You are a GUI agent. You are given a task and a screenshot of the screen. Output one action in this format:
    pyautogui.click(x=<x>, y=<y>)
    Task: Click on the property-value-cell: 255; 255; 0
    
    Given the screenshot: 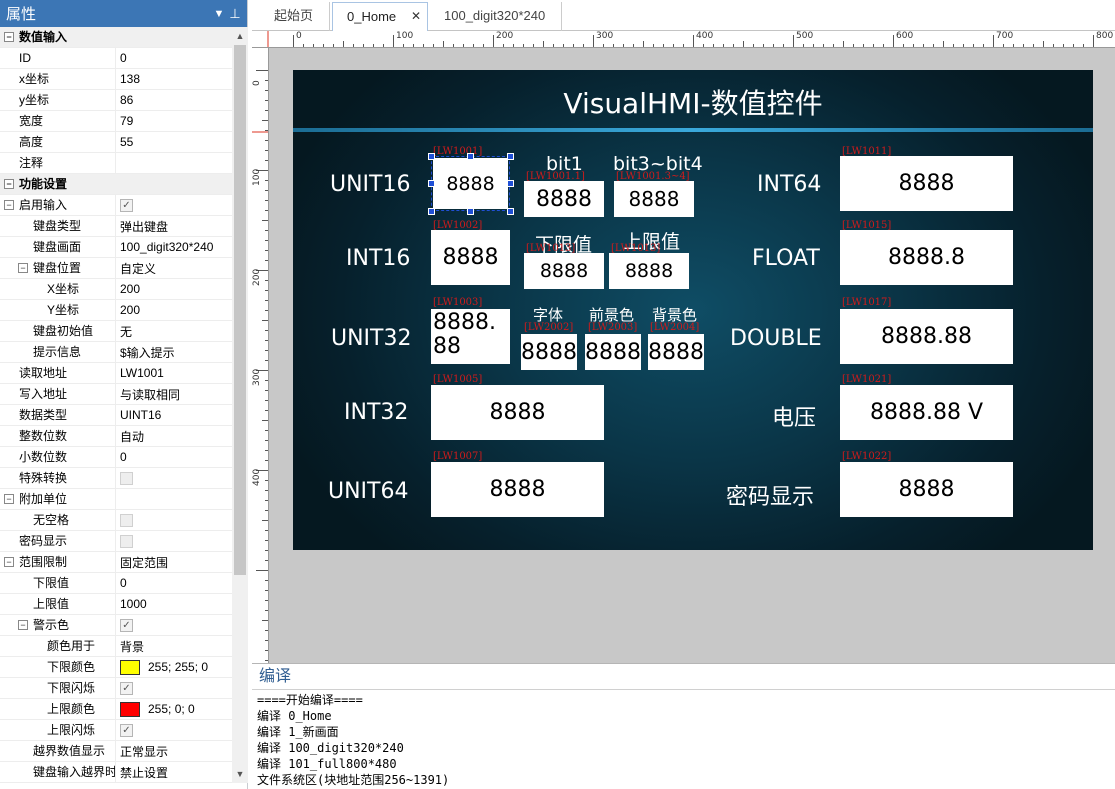 What is the action you would take?
    pyautogui.click(x=174, y=667)
    